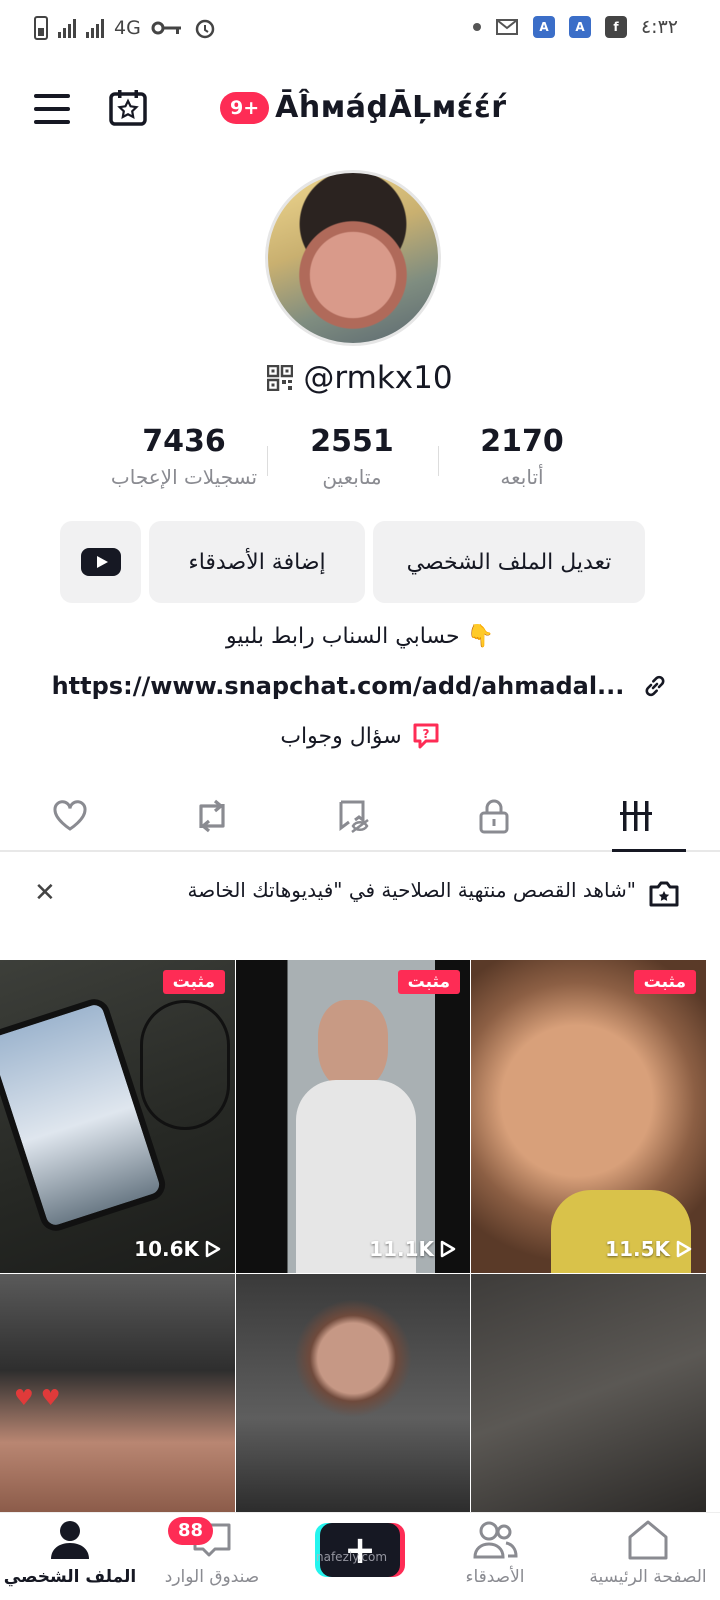  What do you see at coordinates (52, 109) in the screenshot?
I see `menu-icon` at bounding box center [52, 109].